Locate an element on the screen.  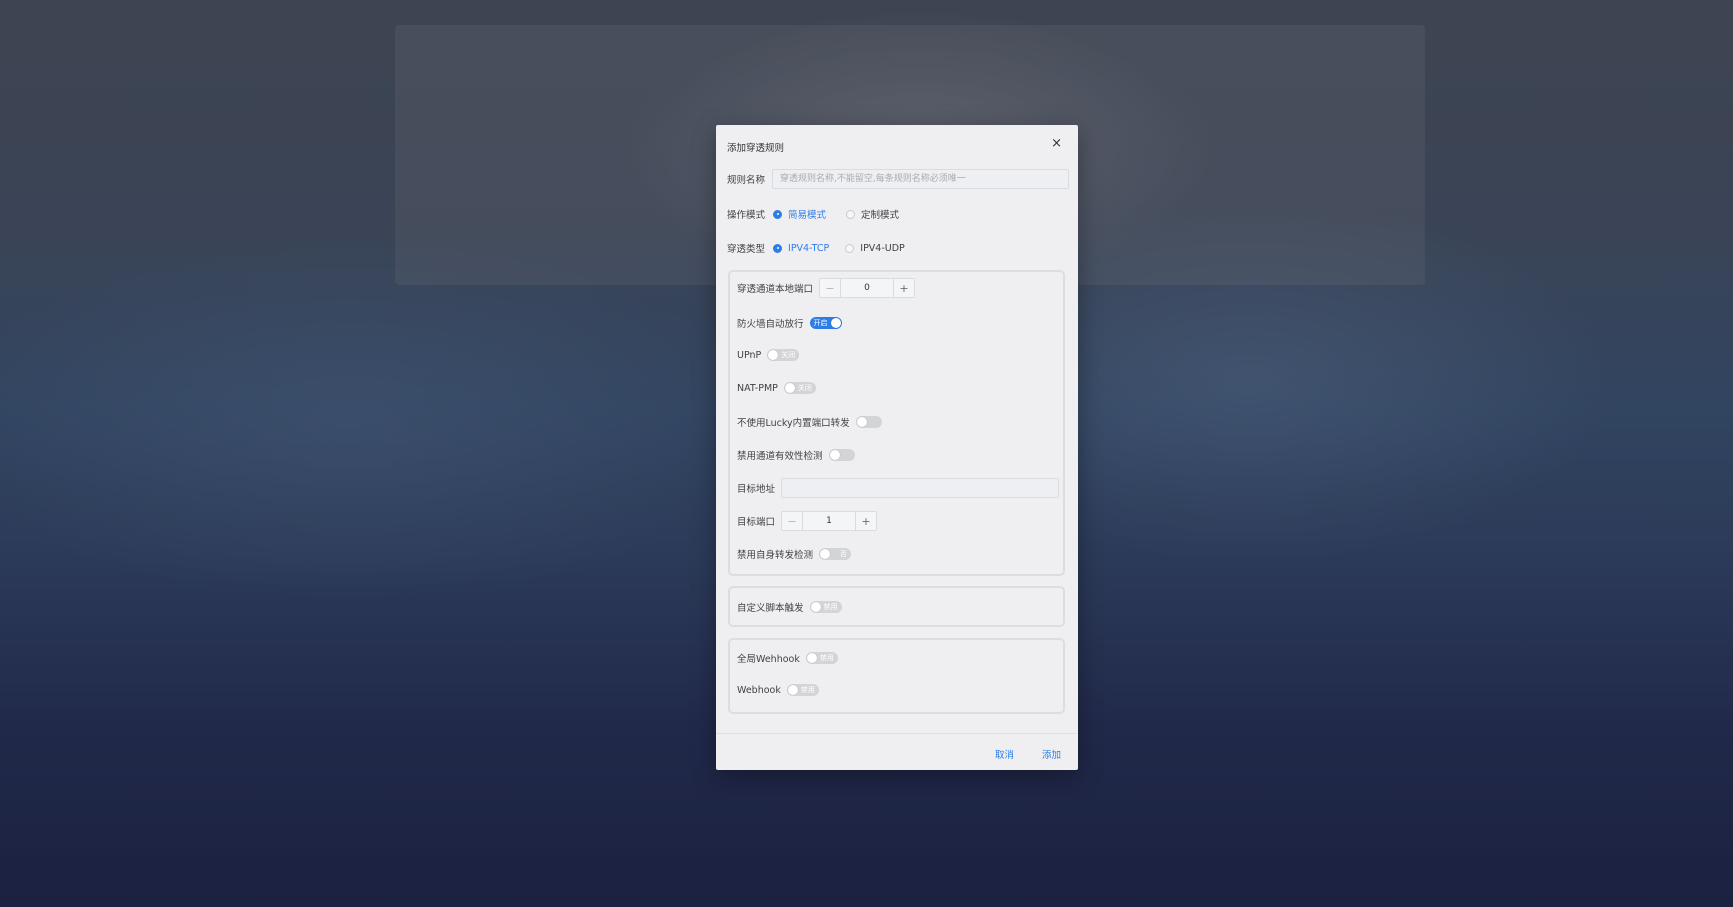
type-udp-radio: IPV4-UDP is located at coordinates (875, 248).